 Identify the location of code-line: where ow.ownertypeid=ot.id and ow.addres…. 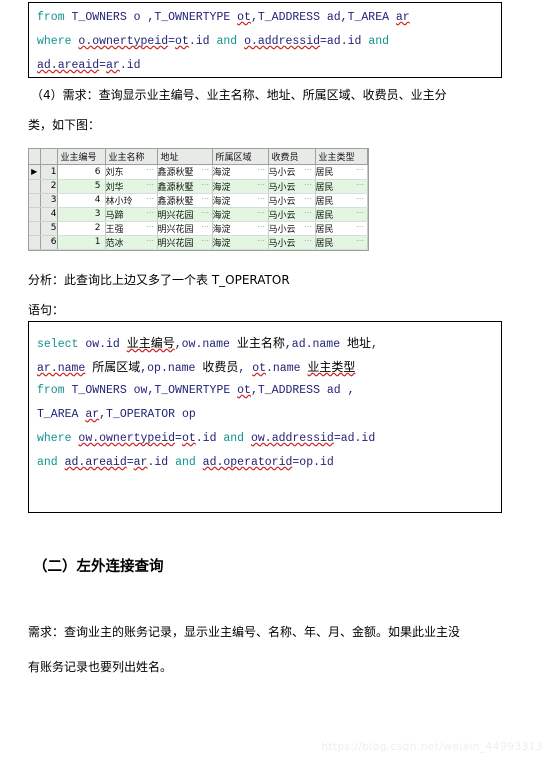
(269, 439).